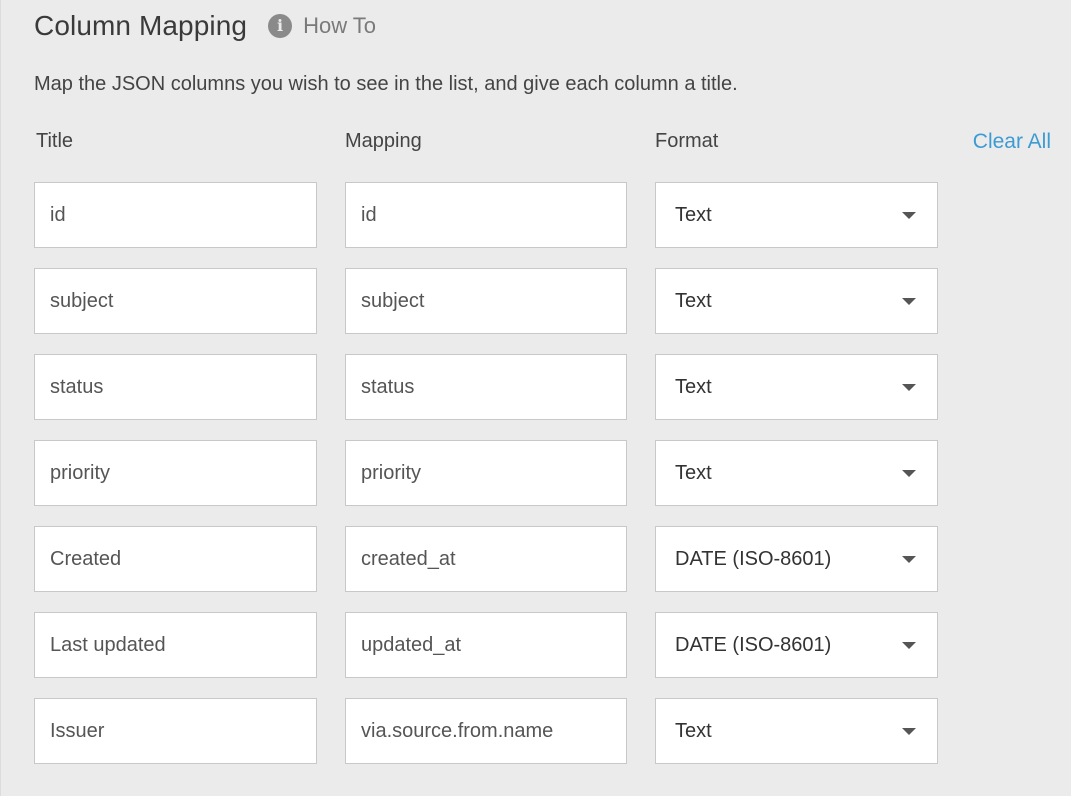 This screenshot has height=796, width=1071. What do you see at coordinates (55, 141) in the screenshot?
I see `title-column-header: Title` at bounding box center [55, 141].